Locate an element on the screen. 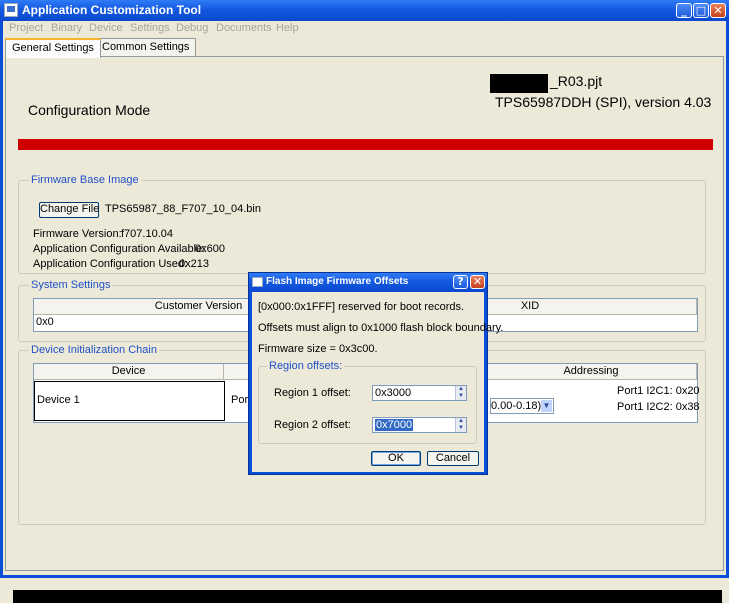 This screenshot has width=729, height=603. app-config-available-label: Application Configuration Available: is located at coordinates (119, 249).